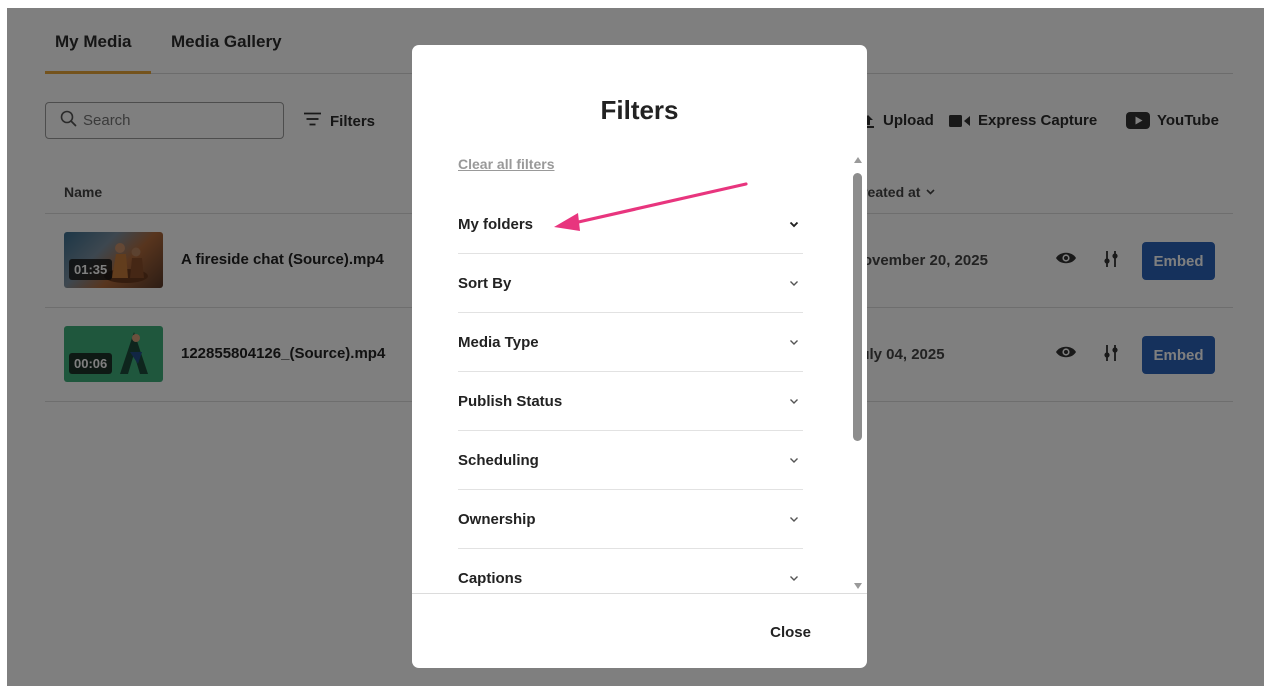 This screenshot has height=686, width=1271. Describe the element at coordinates (497, 519) in the screenshot. I see `filter-section-label: Ownership` at that location.